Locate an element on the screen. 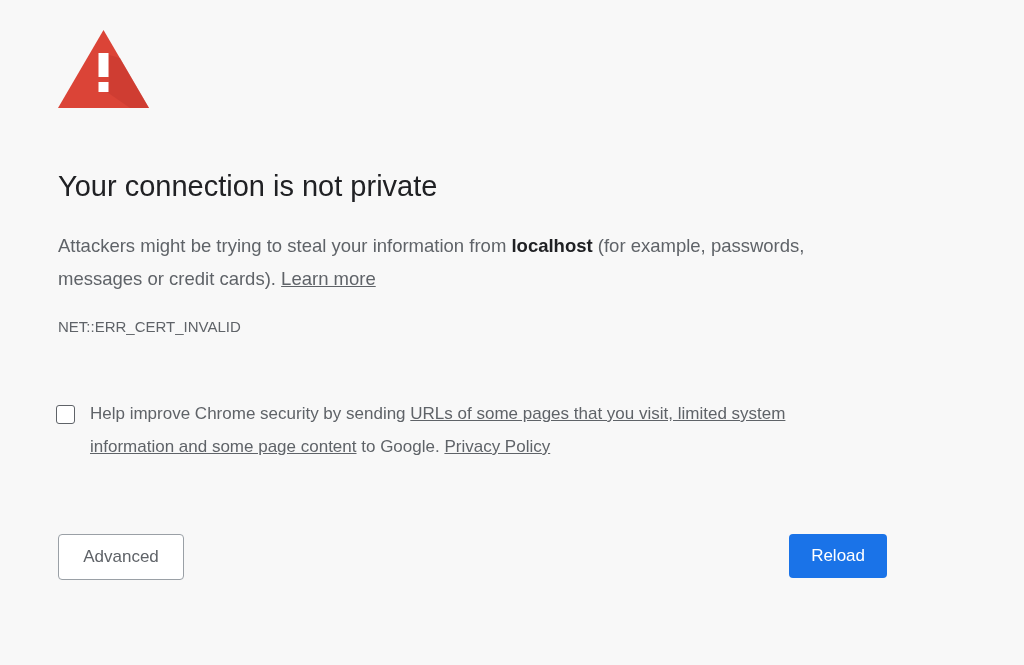 Image resolution: width=1024 pixels, height=665 pixels. learn-more-link: Learn more is located at coordinates (328, 278).